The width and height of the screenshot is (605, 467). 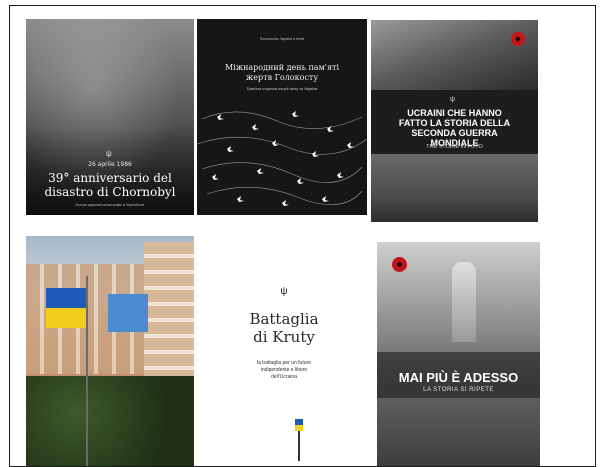 I want to click on birds-illustration, so click(x=282, y=158).